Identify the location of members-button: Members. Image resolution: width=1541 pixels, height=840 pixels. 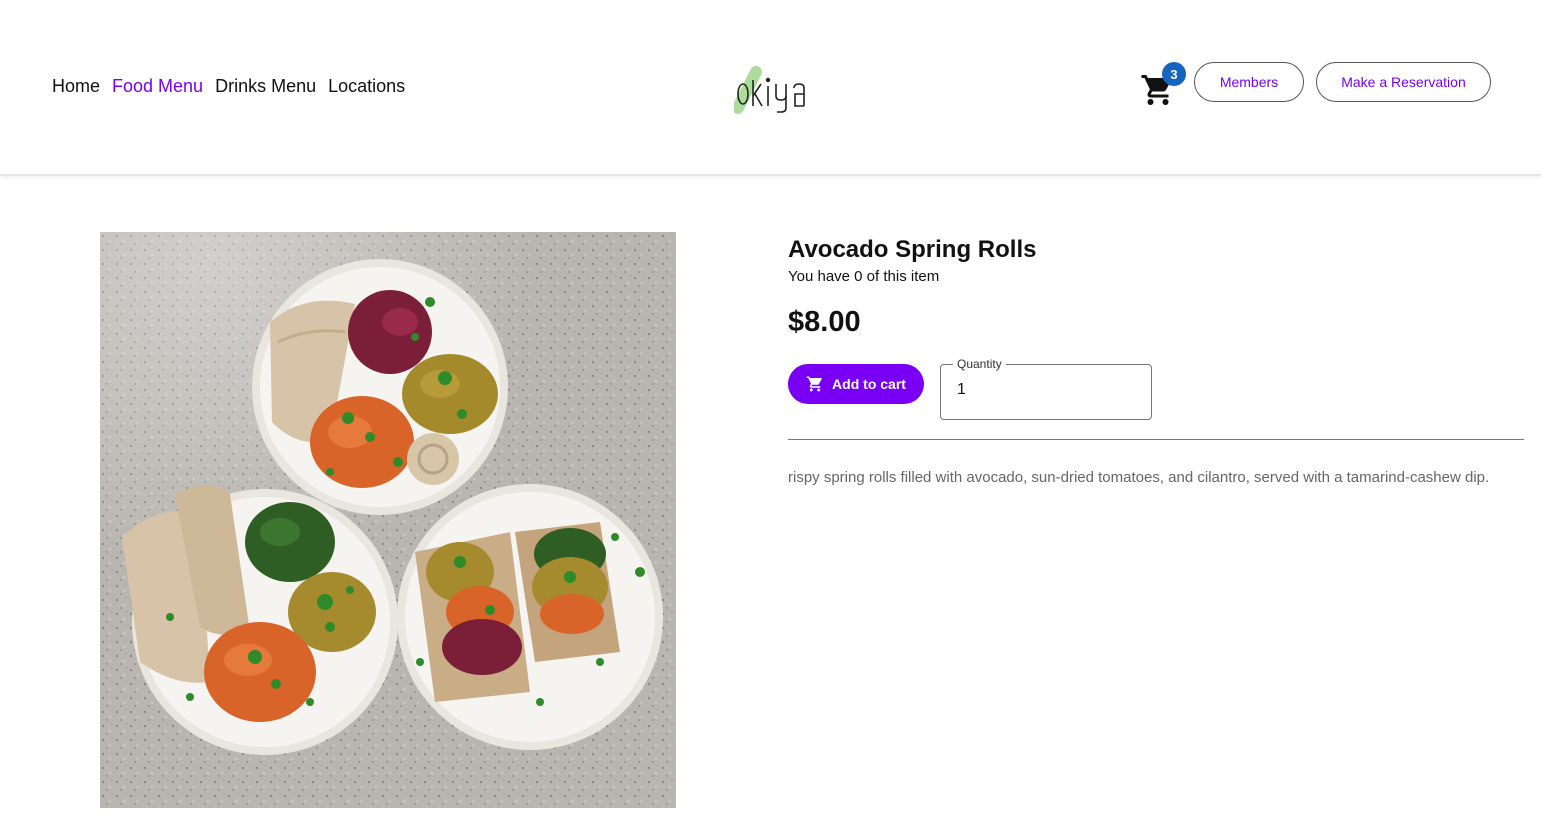
(1249, 82).